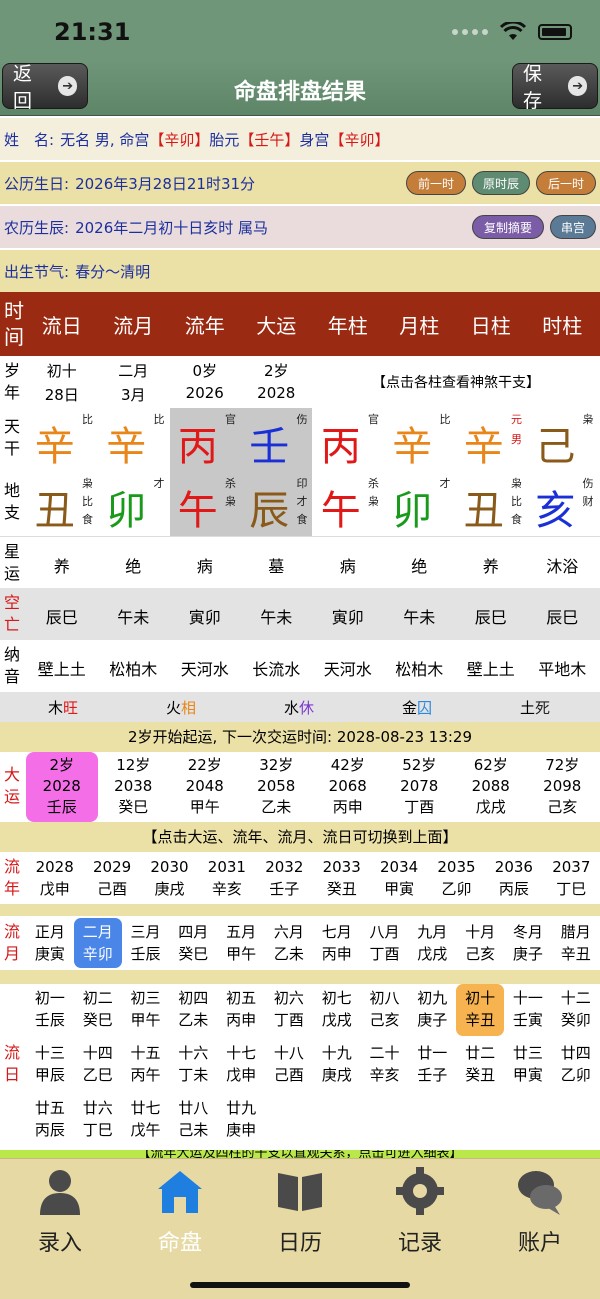  I want to click on save-button: 保存 ➔, so click(555, 87).